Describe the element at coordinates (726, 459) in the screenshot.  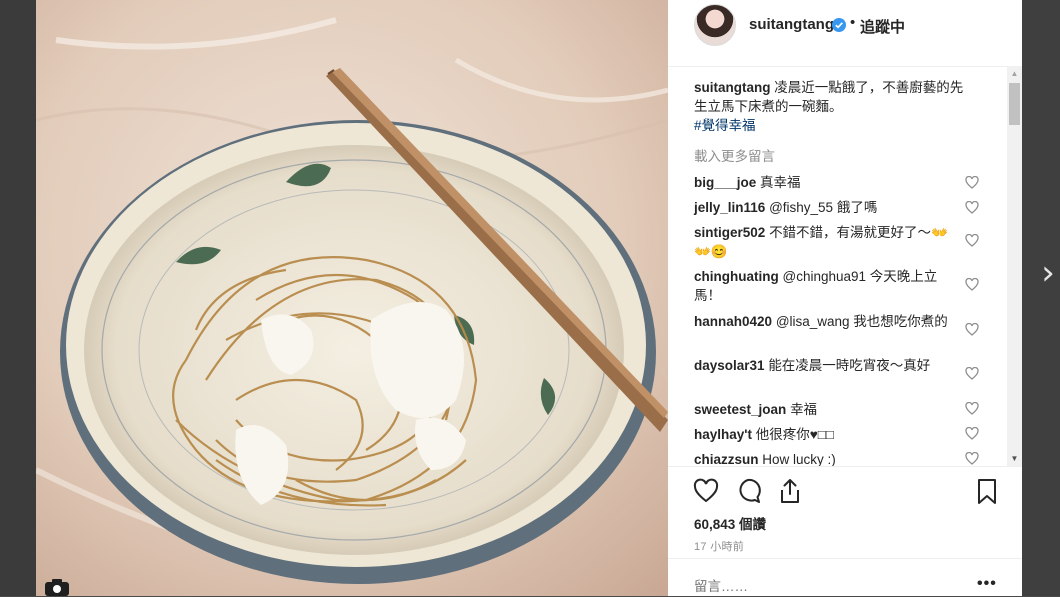
I see `comment-username: chiazzsun` at that location.